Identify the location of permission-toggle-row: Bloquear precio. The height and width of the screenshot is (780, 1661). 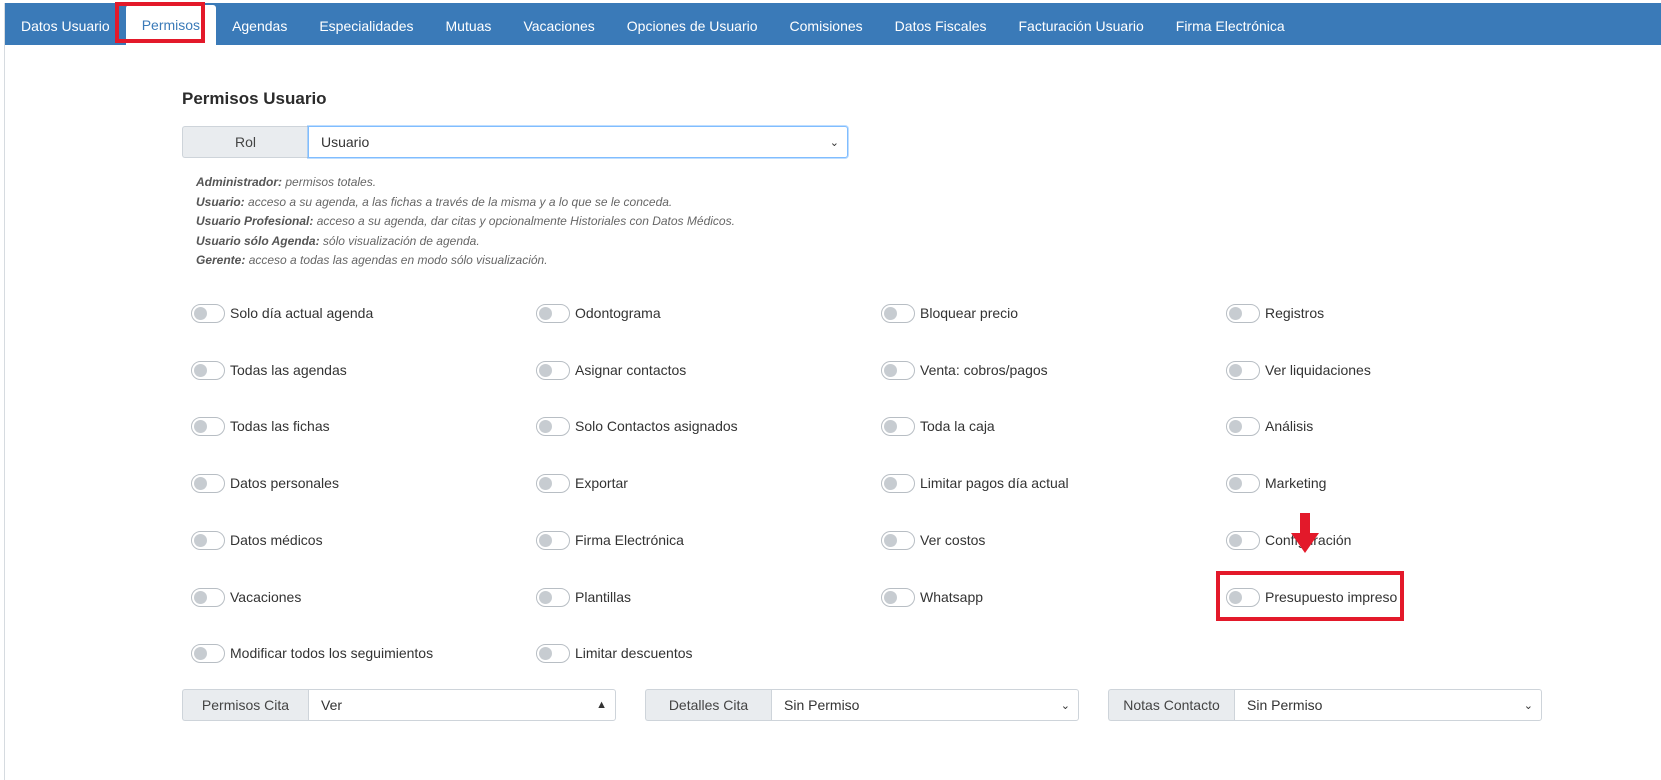
(949, 313).